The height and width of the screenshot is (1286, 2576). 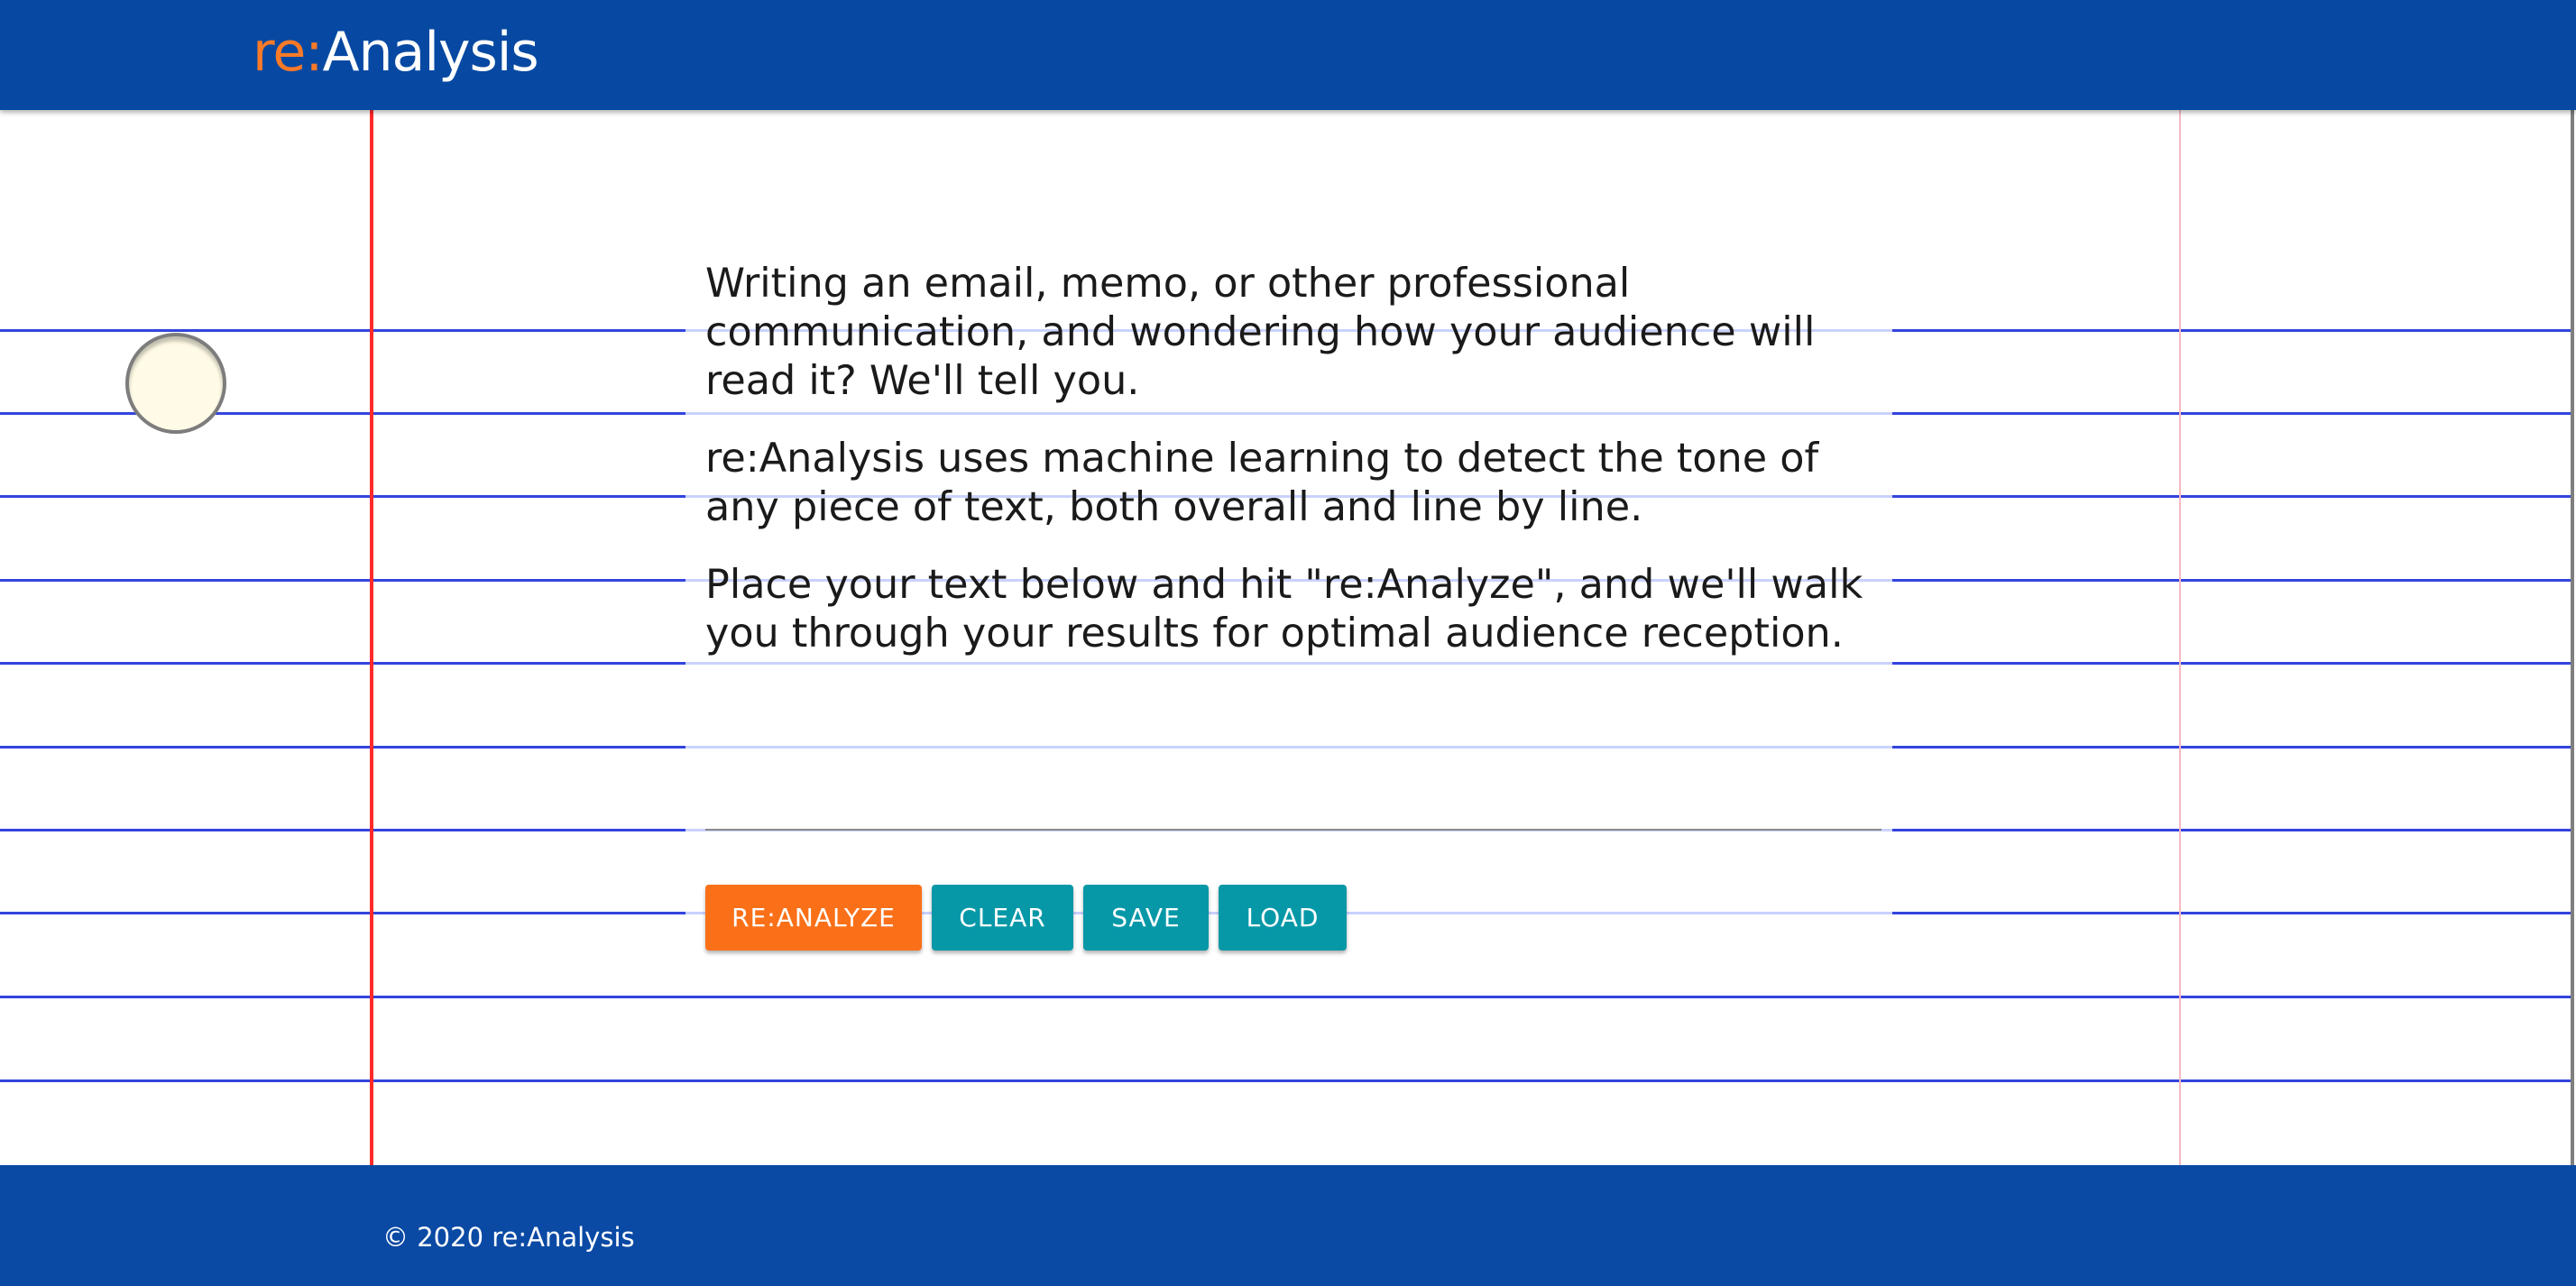 What do you see at coordinates (430, 52) in the screenshot?
I see `logo-name: Analysis` at bounding box center [430, 52].